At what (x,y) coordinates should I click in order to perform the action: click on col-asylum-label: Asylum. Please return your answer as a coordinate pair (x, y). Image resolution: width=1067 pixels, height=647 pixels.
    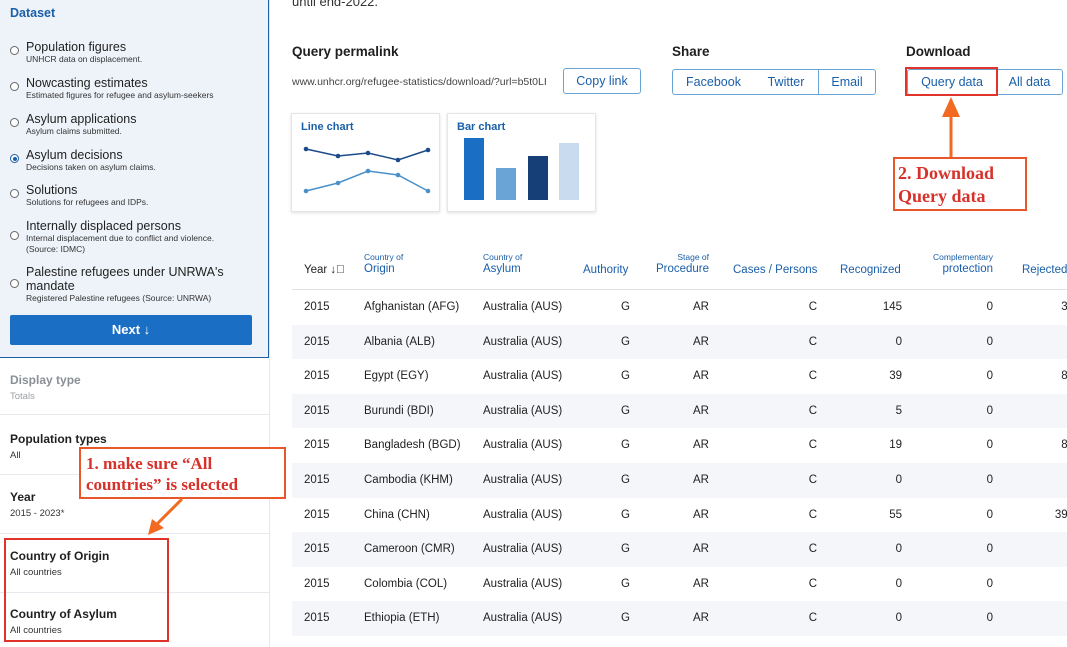
    Looking at the image, I should click on (502, 269).